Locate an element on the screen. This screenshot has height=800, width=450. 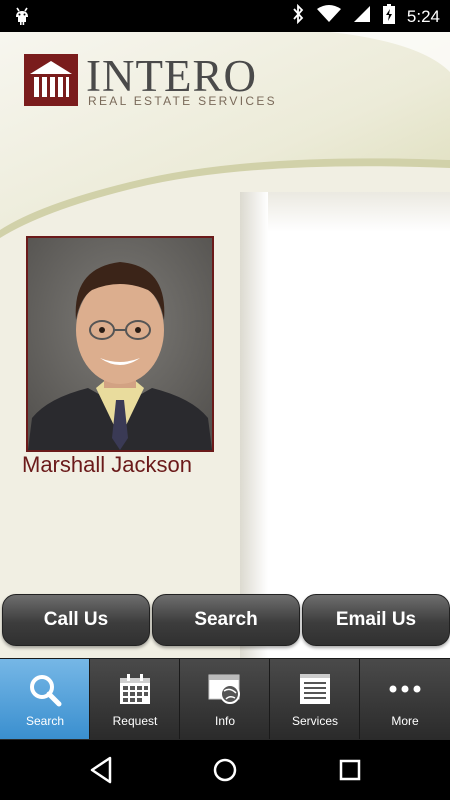
system-nav-bar is located at coordinates (225, 770).